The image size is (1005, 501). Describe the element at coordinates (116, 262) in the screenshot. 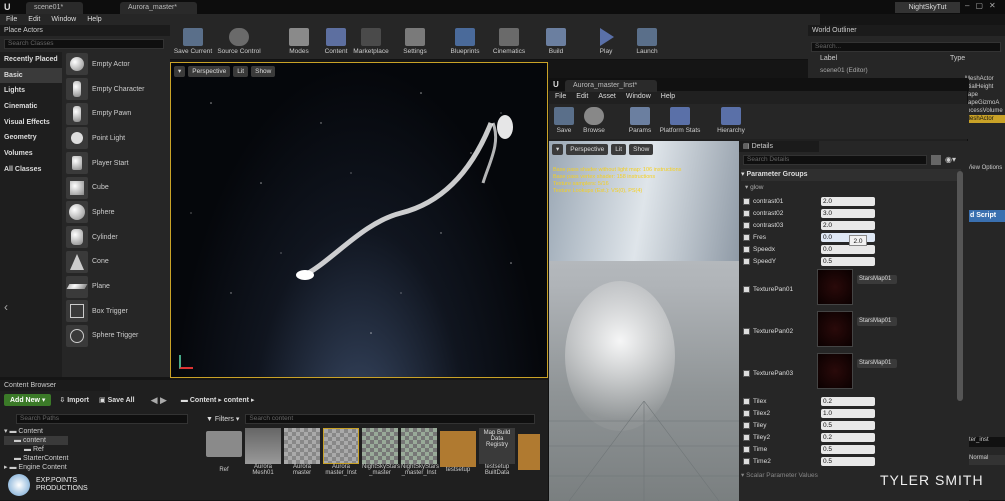

I see `actor-cone: Cone` at that location.